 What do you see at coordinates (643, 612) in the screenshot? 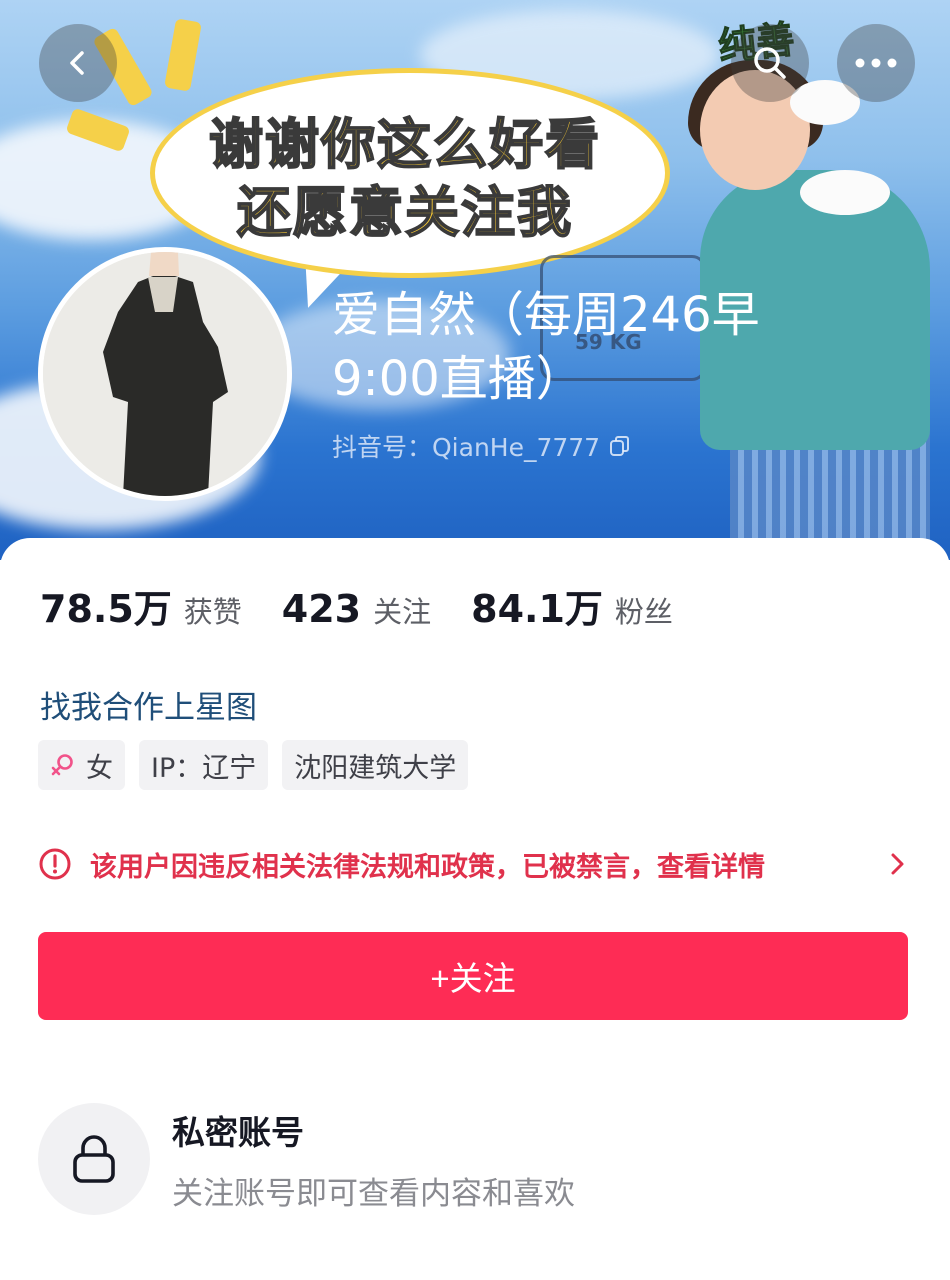
I see `stat-label: 粉丝` at bounding box center [643, 612].